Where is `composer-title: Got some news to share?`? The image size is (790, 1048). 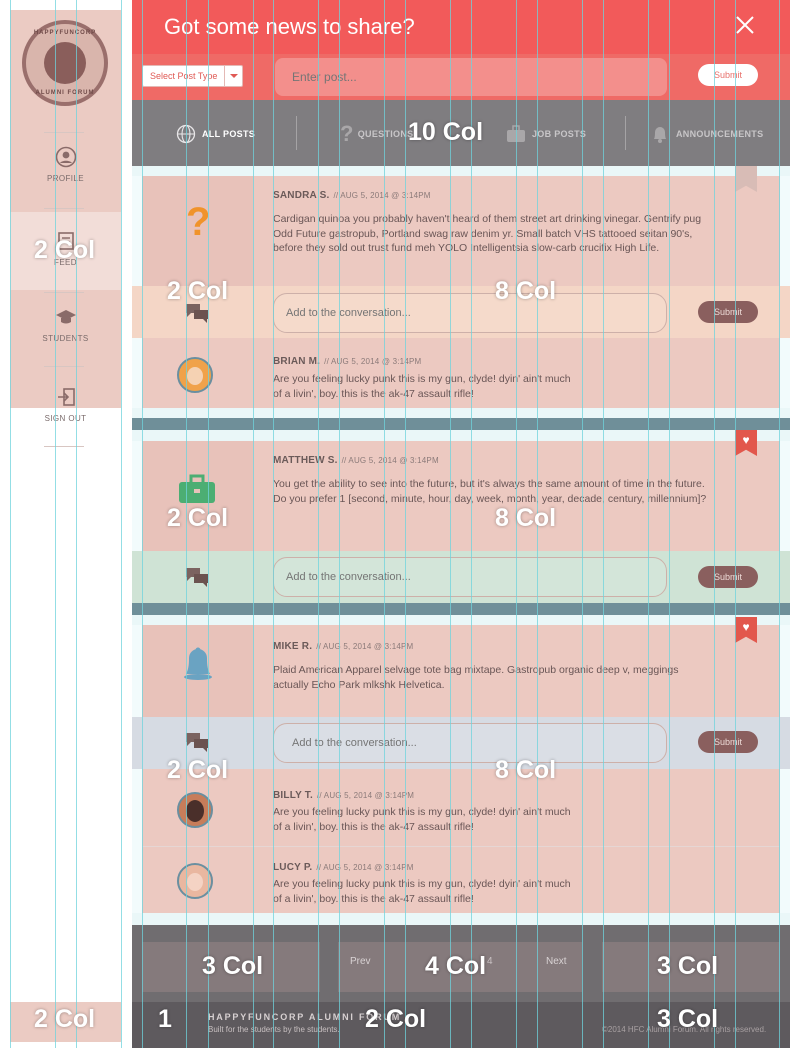 composer-title: Got some news to share? is located at coordinates (289, 26).